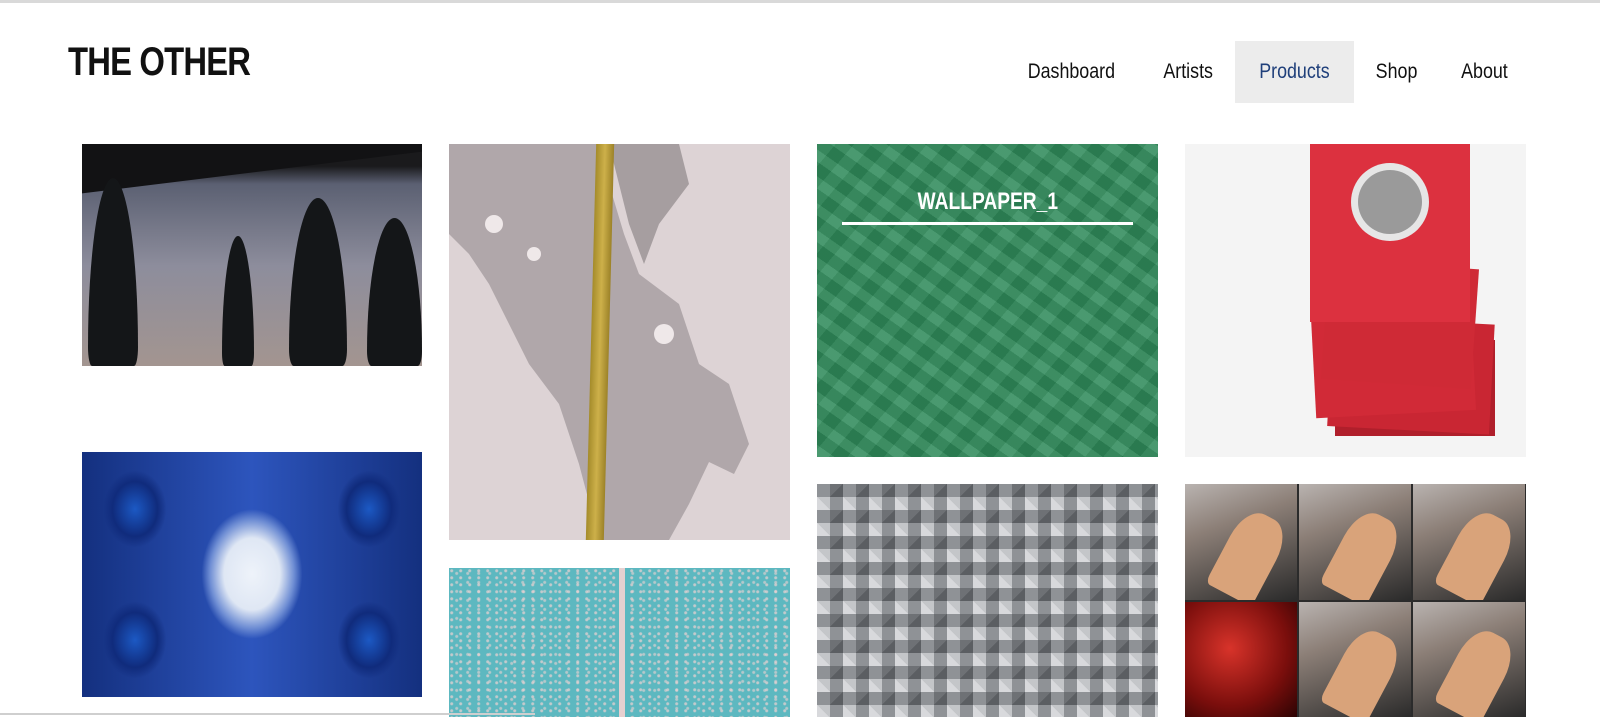 The width and height of the screenshot is (1600, 717). I want to click on texture-seam, so click(622, 642).